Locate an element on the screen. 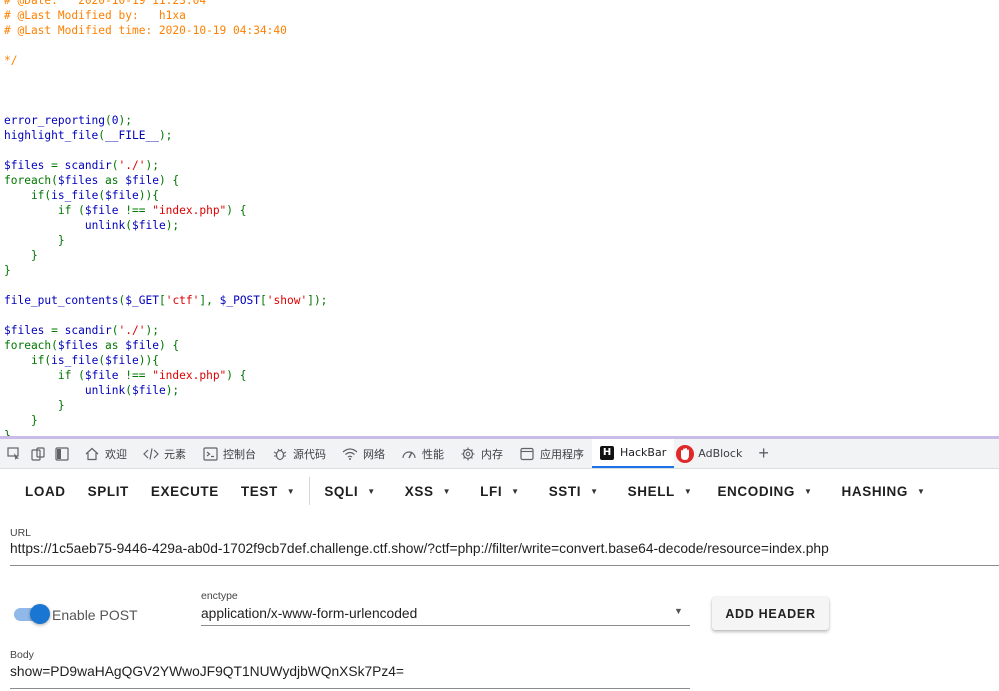  ssti-menu-button: SSTI ▼ is located at coordinates (570, 491).